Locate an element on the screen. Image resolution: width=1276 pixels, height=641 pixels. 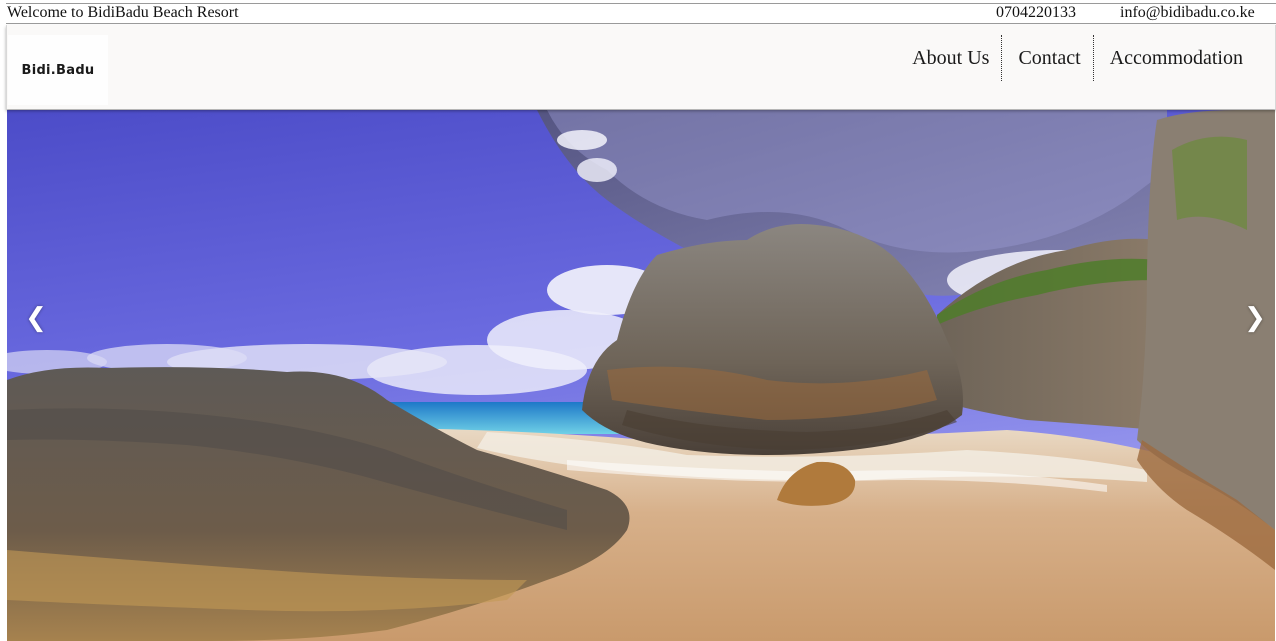
nav-accommodation: Accommodation is located at coordinates (1173, 58).